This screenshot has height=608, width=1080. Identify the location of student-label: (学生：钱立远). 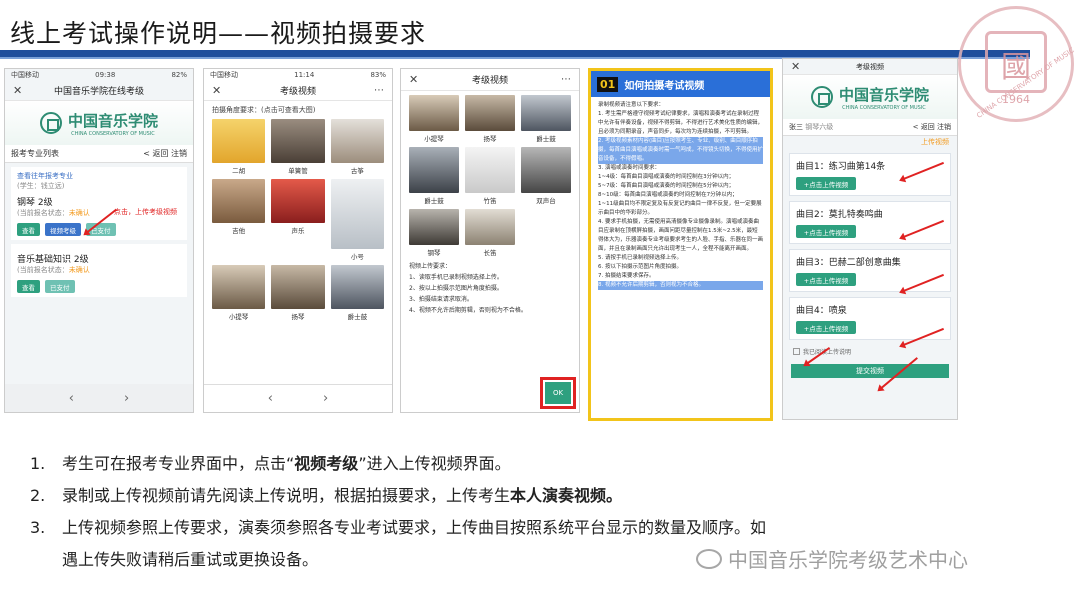
(41, 186).